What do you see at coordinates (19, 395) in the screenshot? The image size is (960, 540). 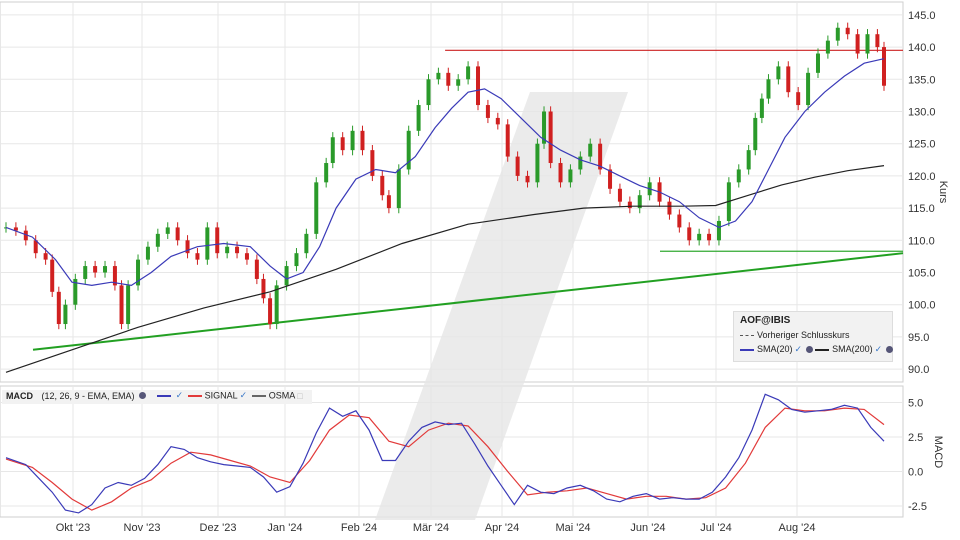 I see `macd-legend-title: MACD` at bounding box center [19, 395].